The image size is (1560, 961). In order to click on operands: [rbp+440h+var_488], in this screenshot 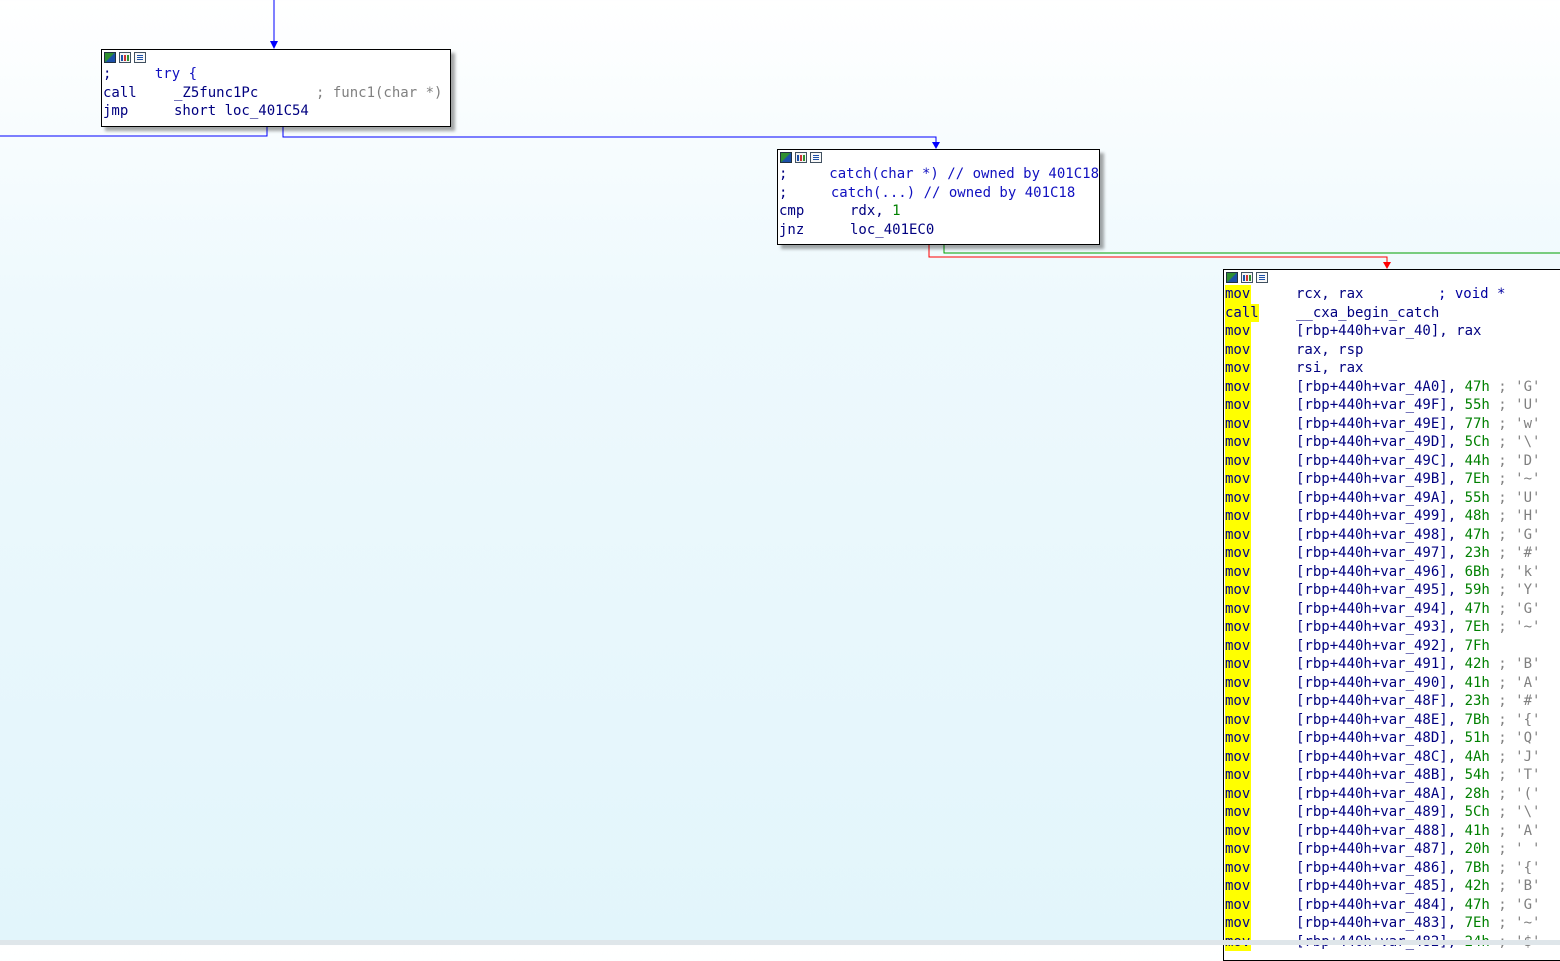, I will do `click(1380, 831)`.